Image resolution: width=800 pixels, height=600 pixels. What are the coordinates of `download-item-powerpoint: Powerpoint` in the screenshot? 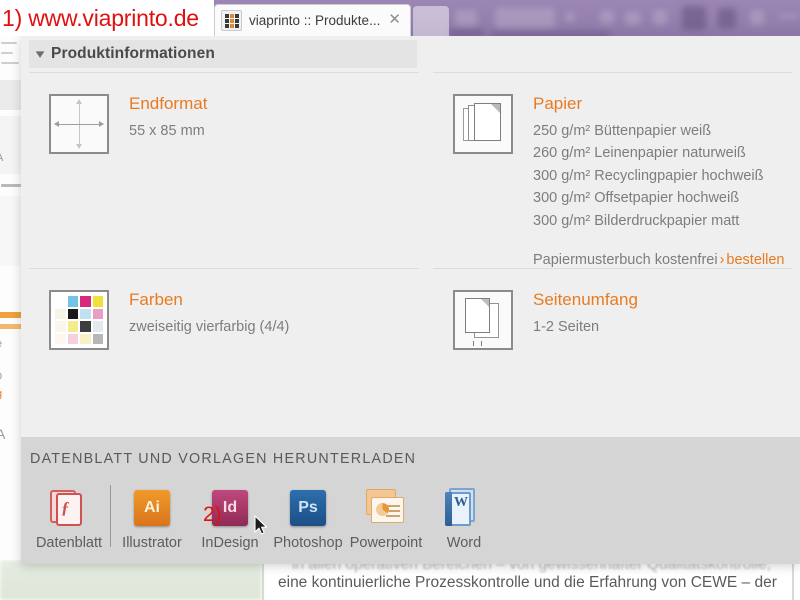 It's located at (386, 518).